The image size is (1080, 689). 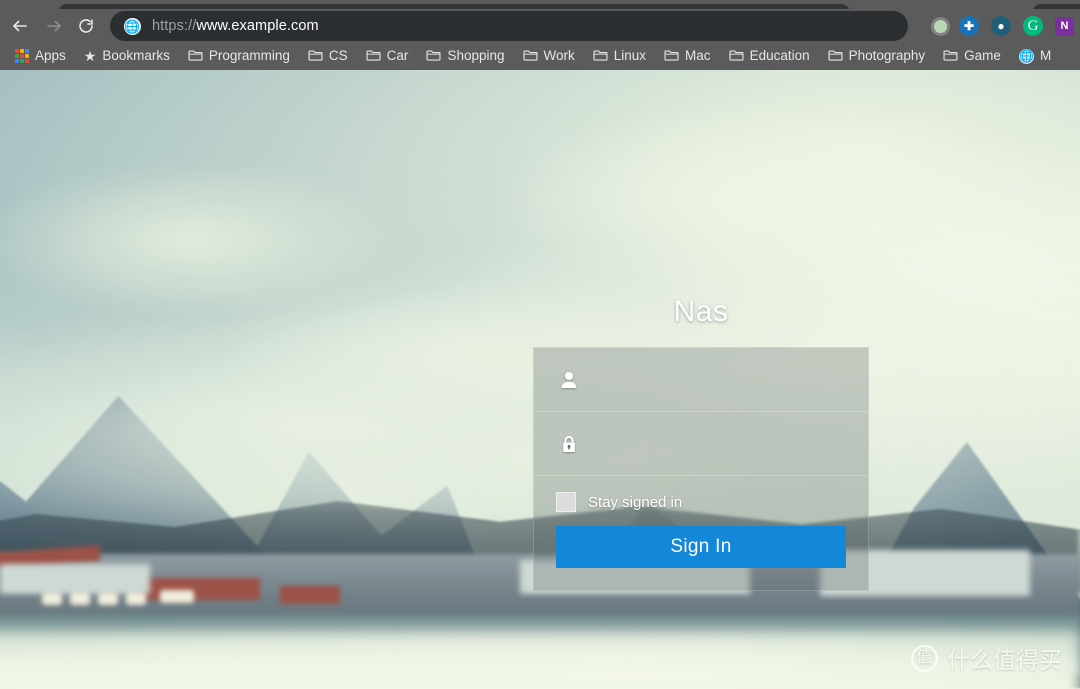 I want to click on browser-toolbar: 🌐 https://www.example.com ✚ ● G N, so click(x=540, y=25).